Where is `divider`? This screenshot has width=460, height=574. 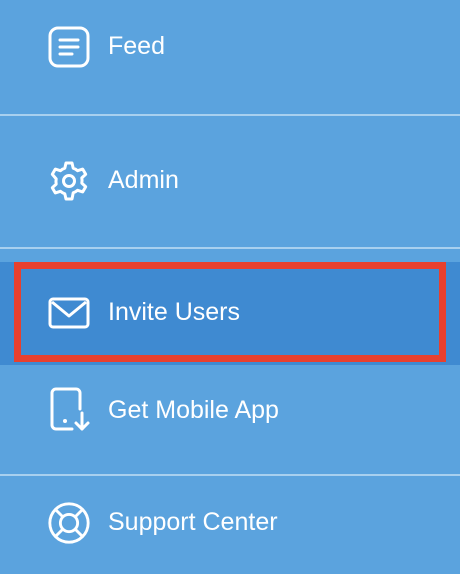
divider is located at coordinates (230, 248).